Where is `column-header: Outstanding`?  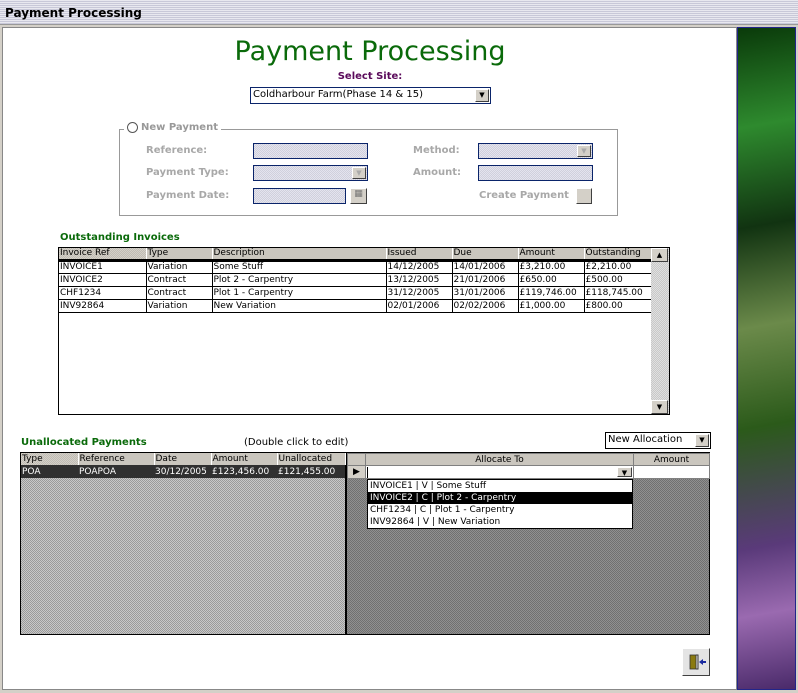 column-header: Outstanding is located at coordinates (618, 255).